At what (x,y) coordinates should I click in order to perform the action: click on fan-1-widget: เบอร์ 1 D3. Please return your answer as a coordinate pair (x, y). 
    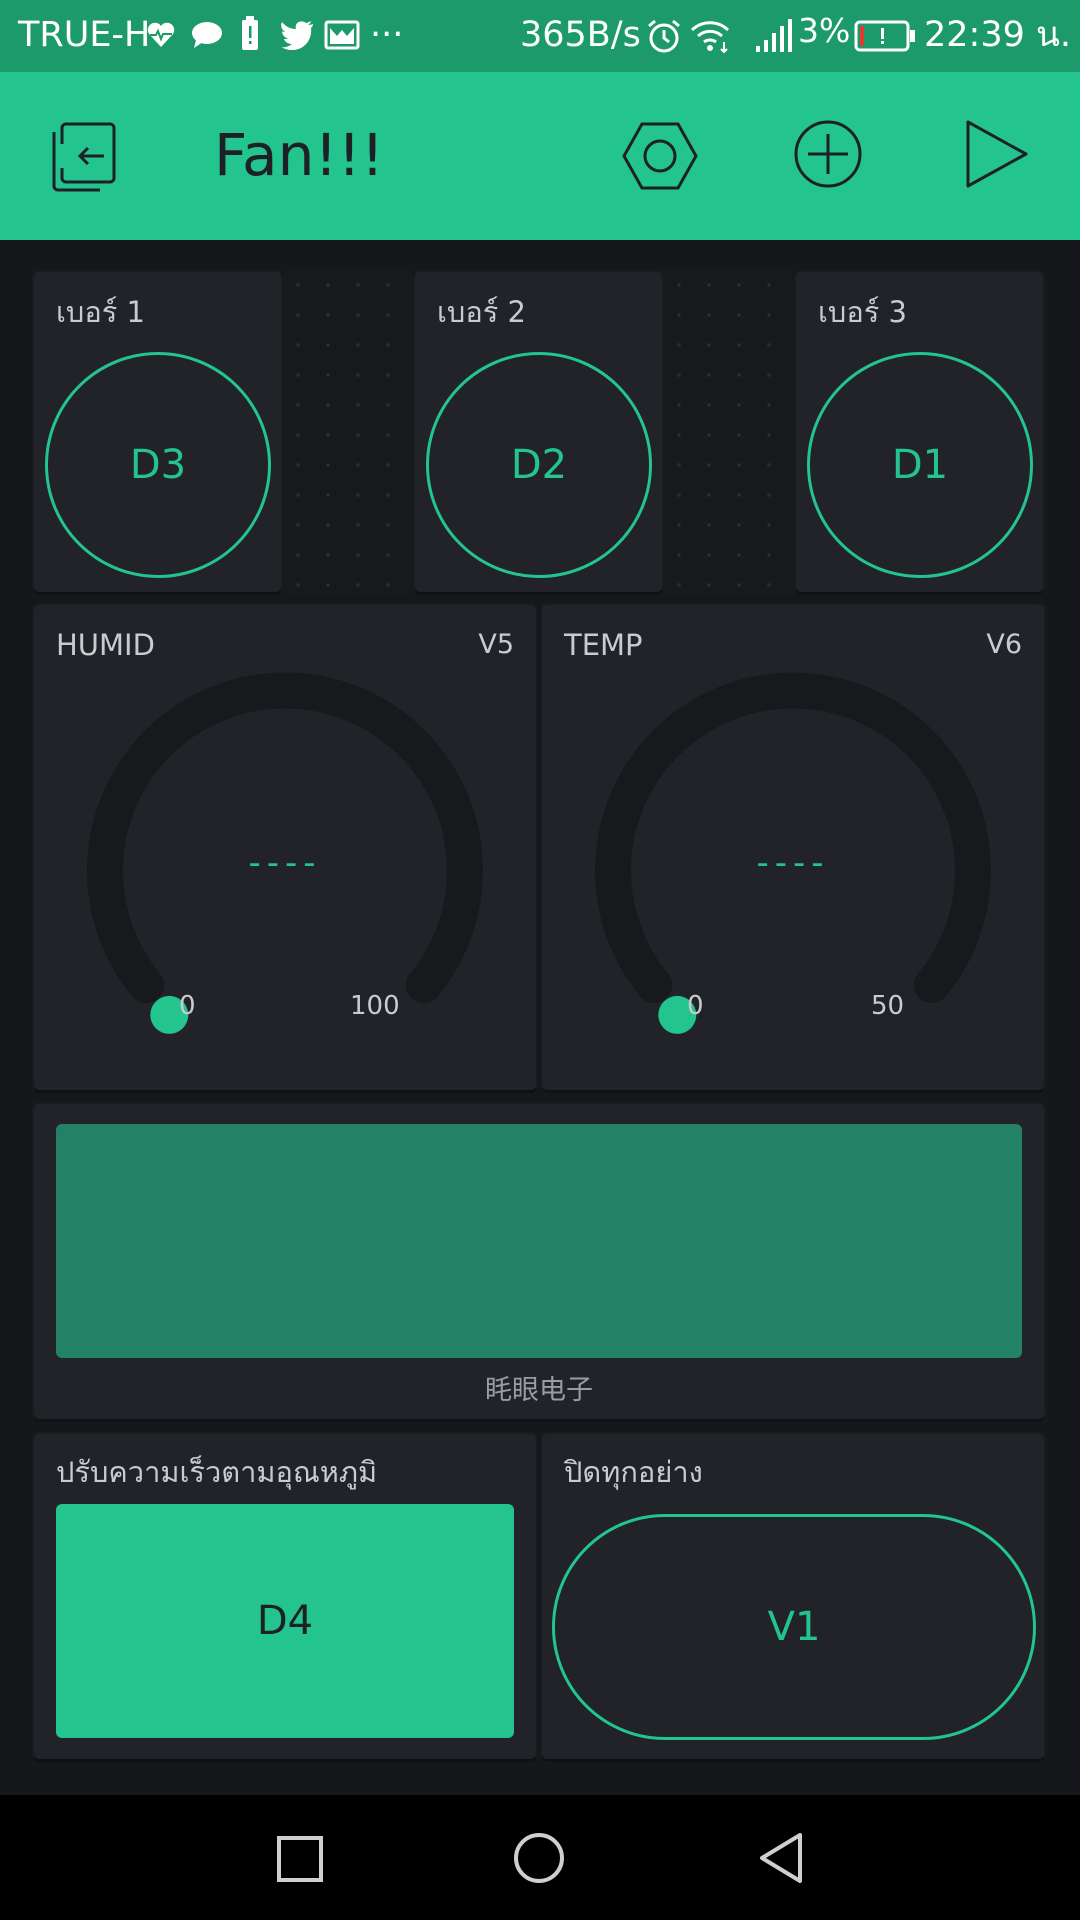
    Looking at the image, I should click on (157, 432).